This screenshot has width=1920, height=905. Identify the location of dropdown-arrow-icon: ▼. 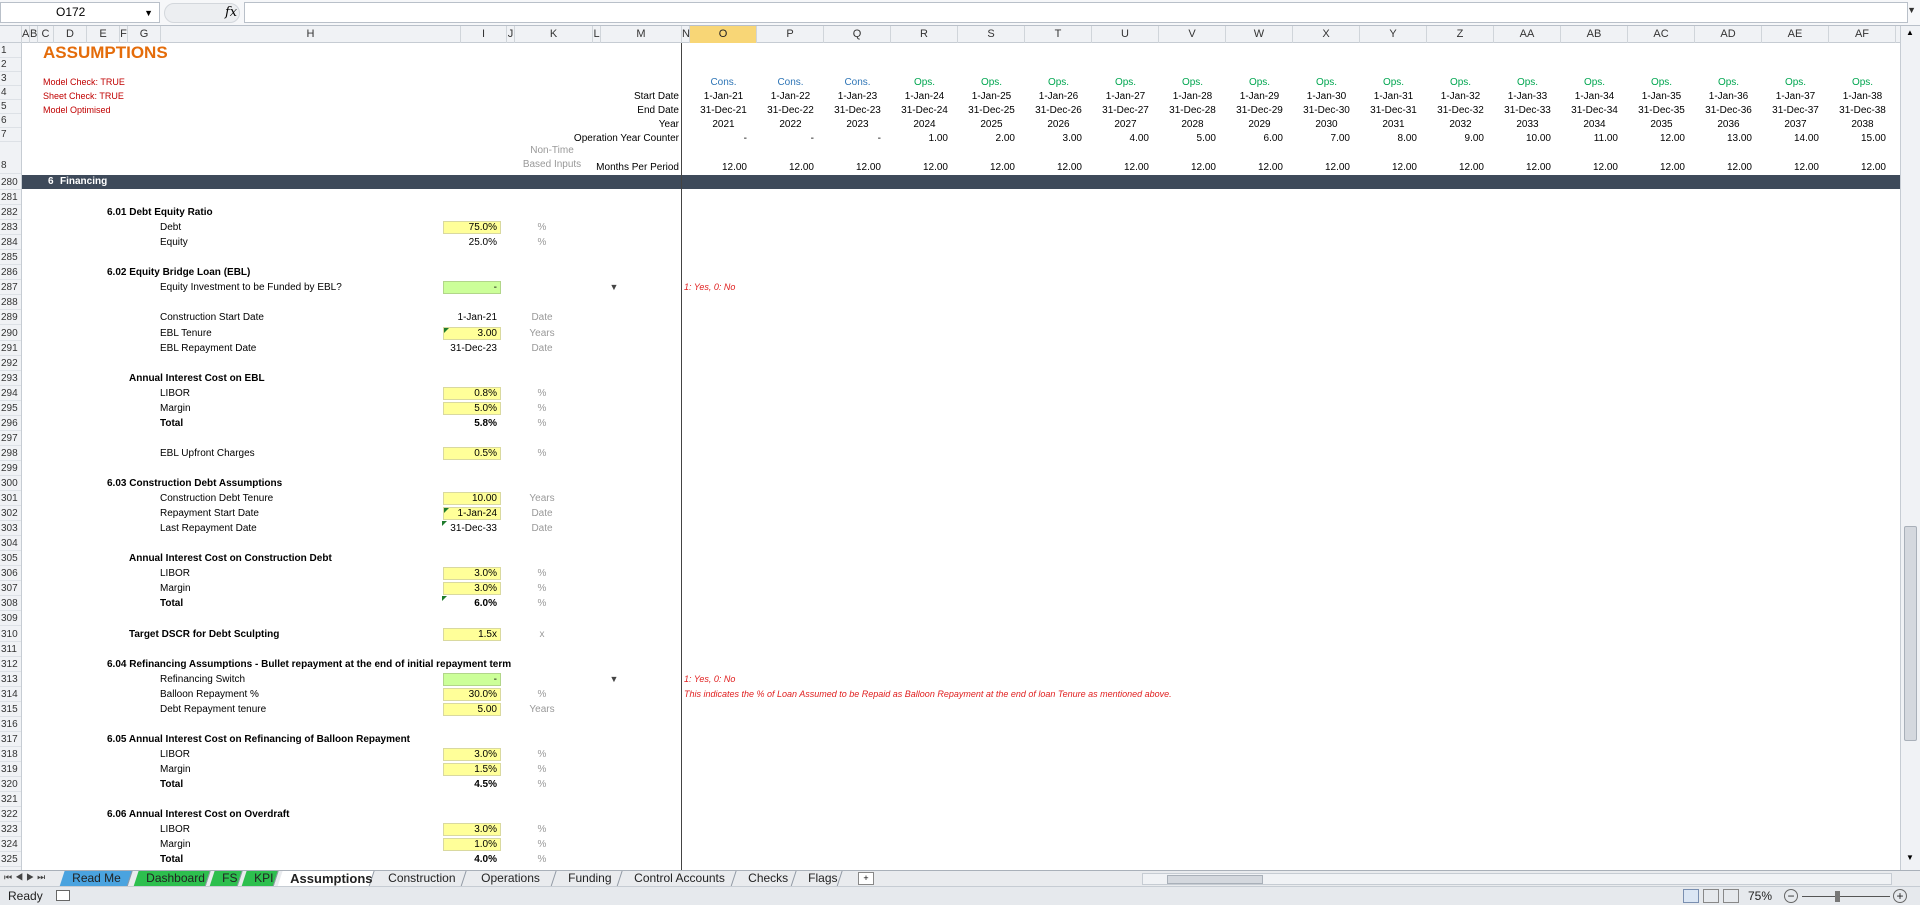
(614, 287).